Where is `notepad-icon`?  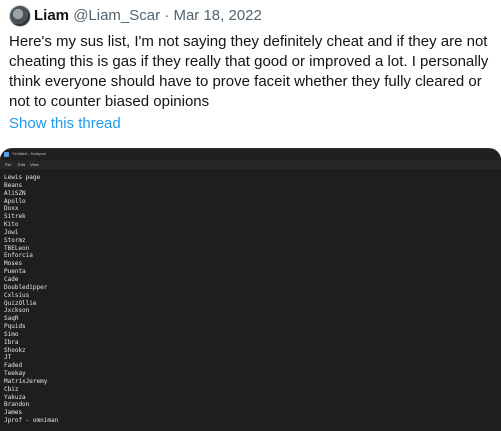 notepad-icon is located at coordinates (6, 154).